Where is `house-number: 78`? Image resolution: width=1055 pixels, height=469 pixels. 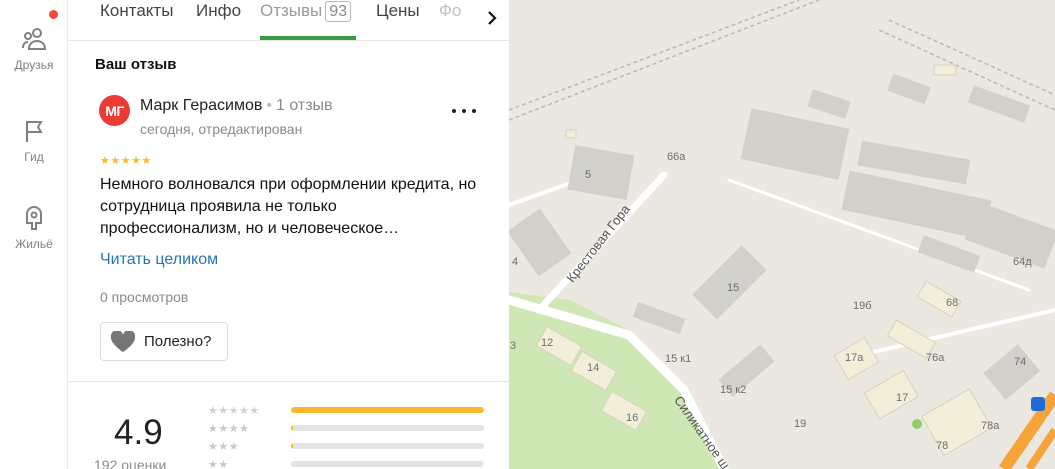 house-number: 78 is located at coordinates (942, 446).